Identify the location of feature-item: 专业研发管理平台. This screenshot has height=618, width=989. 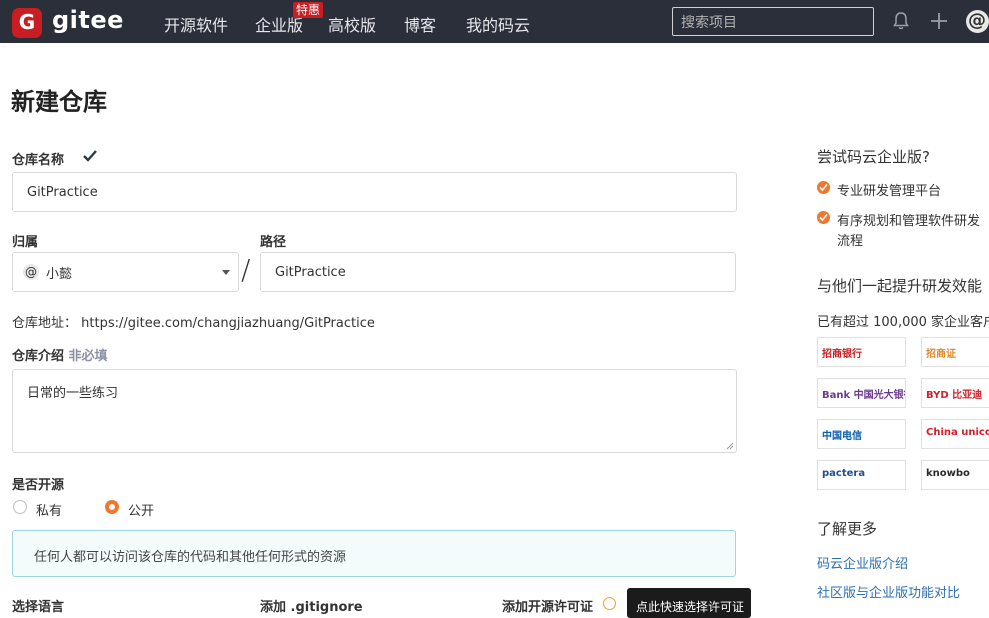
(889, 191).